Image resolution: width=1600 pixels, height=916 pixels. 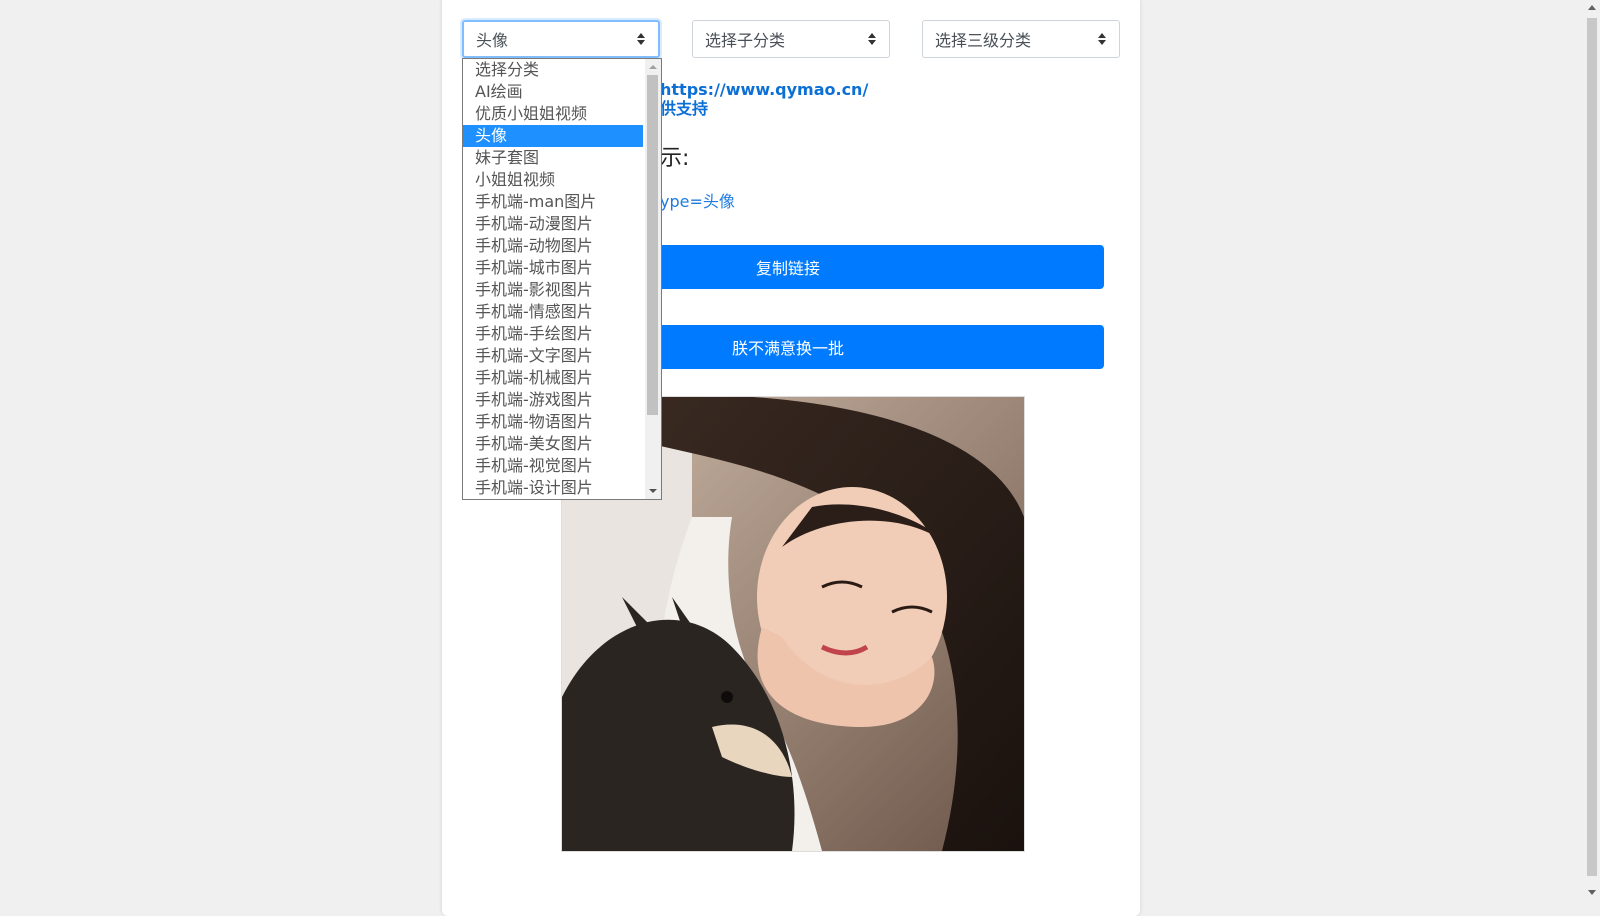 I want to click on page-scrollbar, so click(x=1592, y=450).